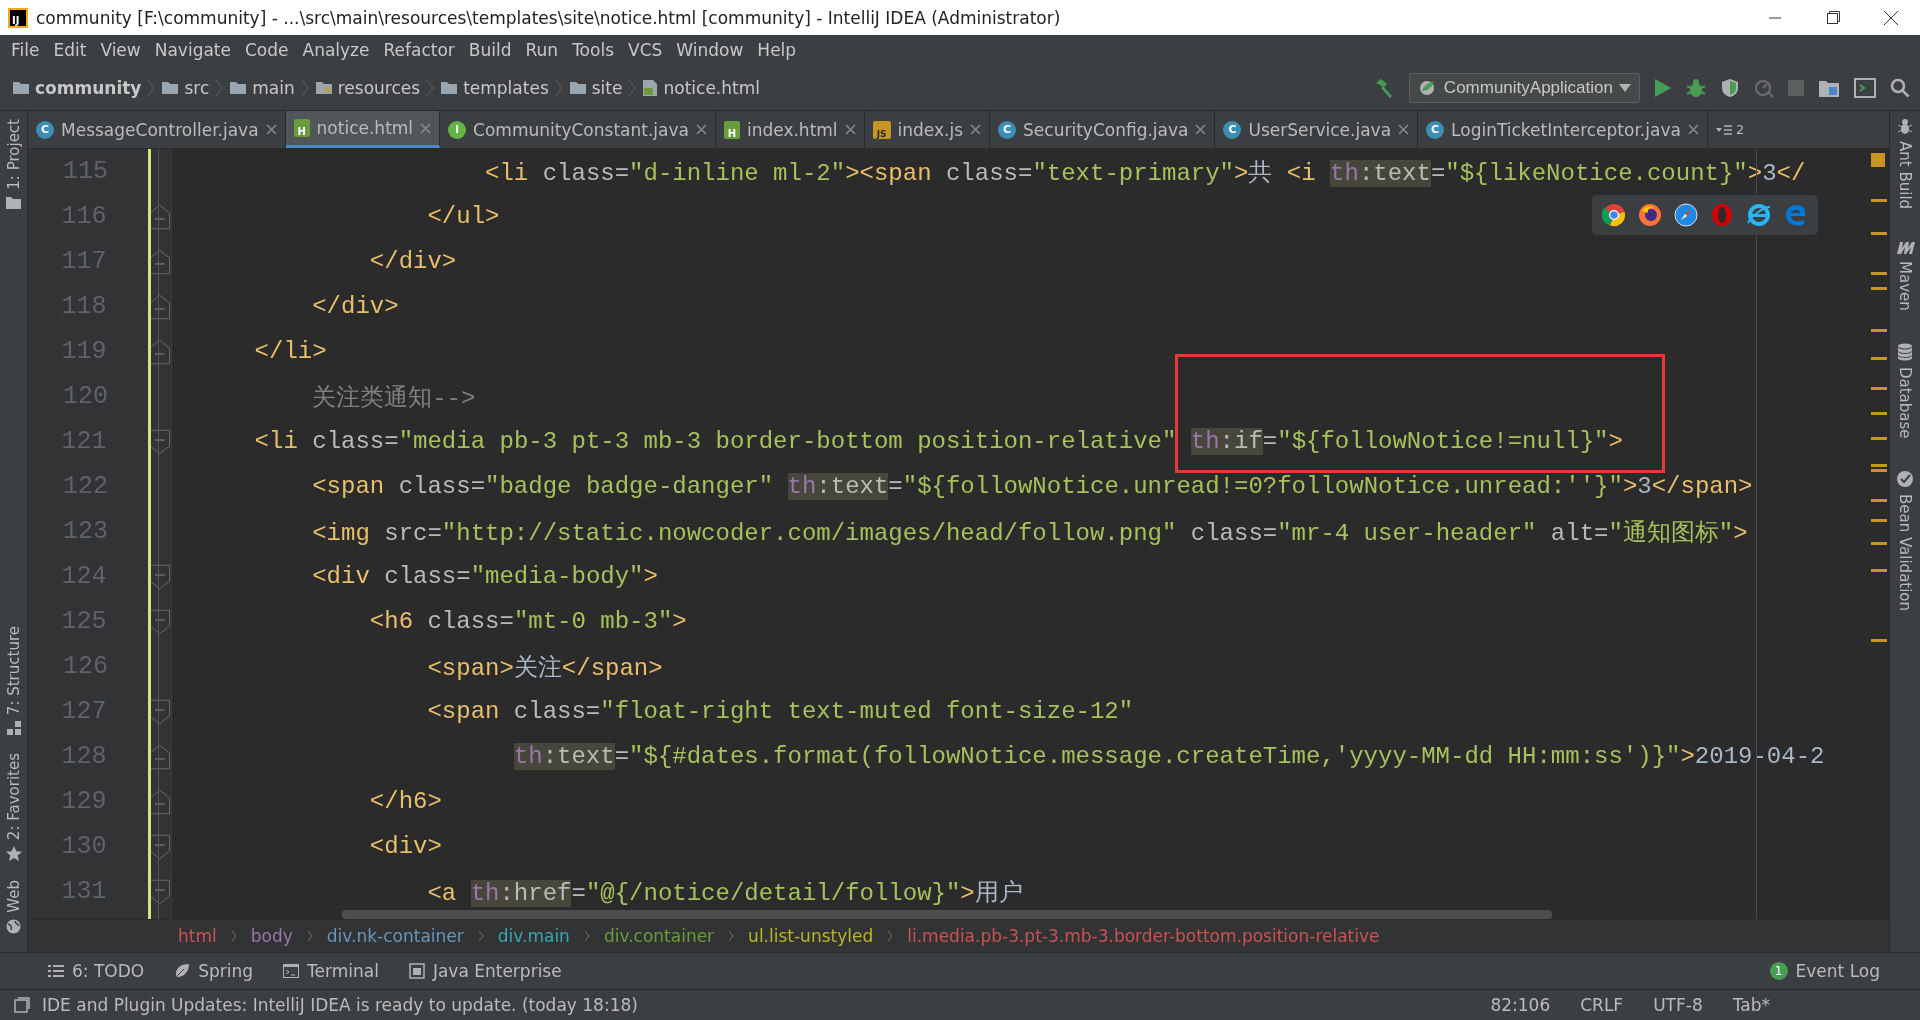  What do you see at coordinates (1520, 1005) in the screenshot?
I see `caret-position: 82:106` at bounding box center [1520, 1005].